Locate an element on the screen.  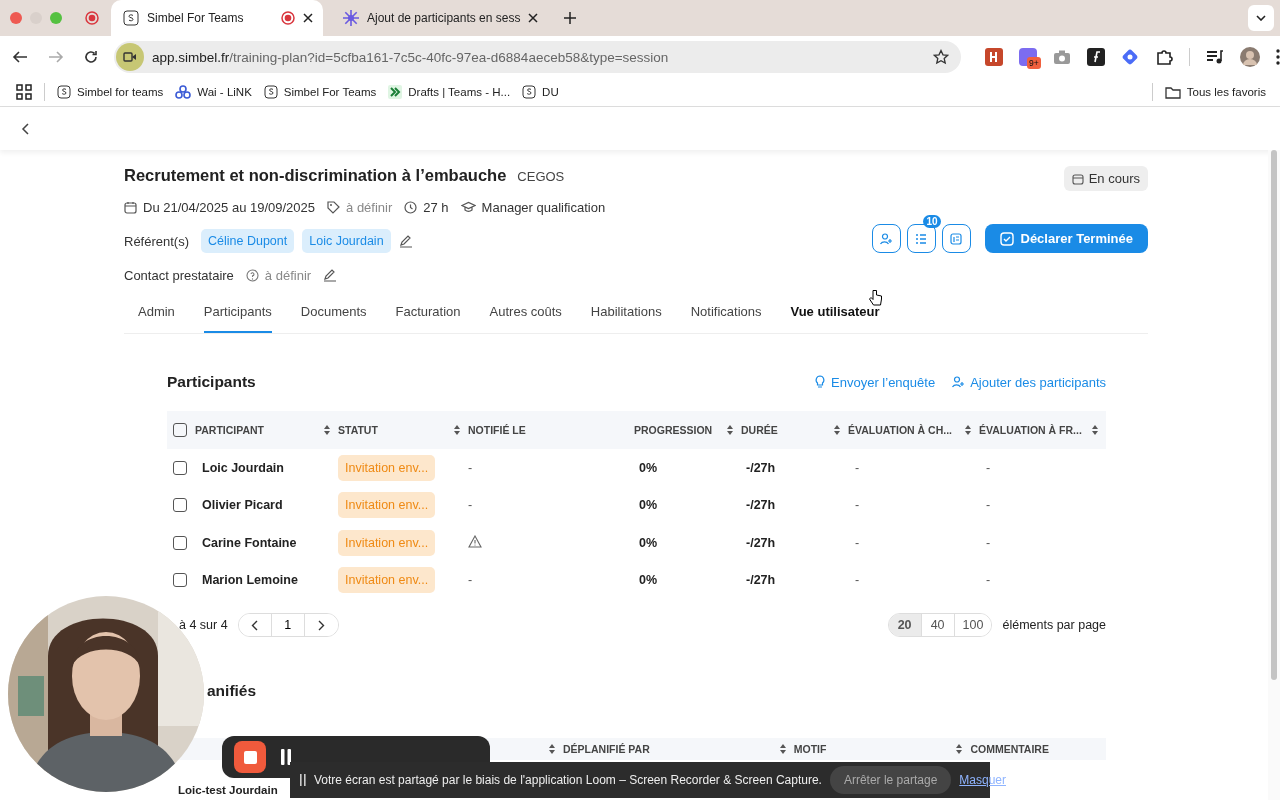
column-header: MOTIF is located at coordinates (810, 749).